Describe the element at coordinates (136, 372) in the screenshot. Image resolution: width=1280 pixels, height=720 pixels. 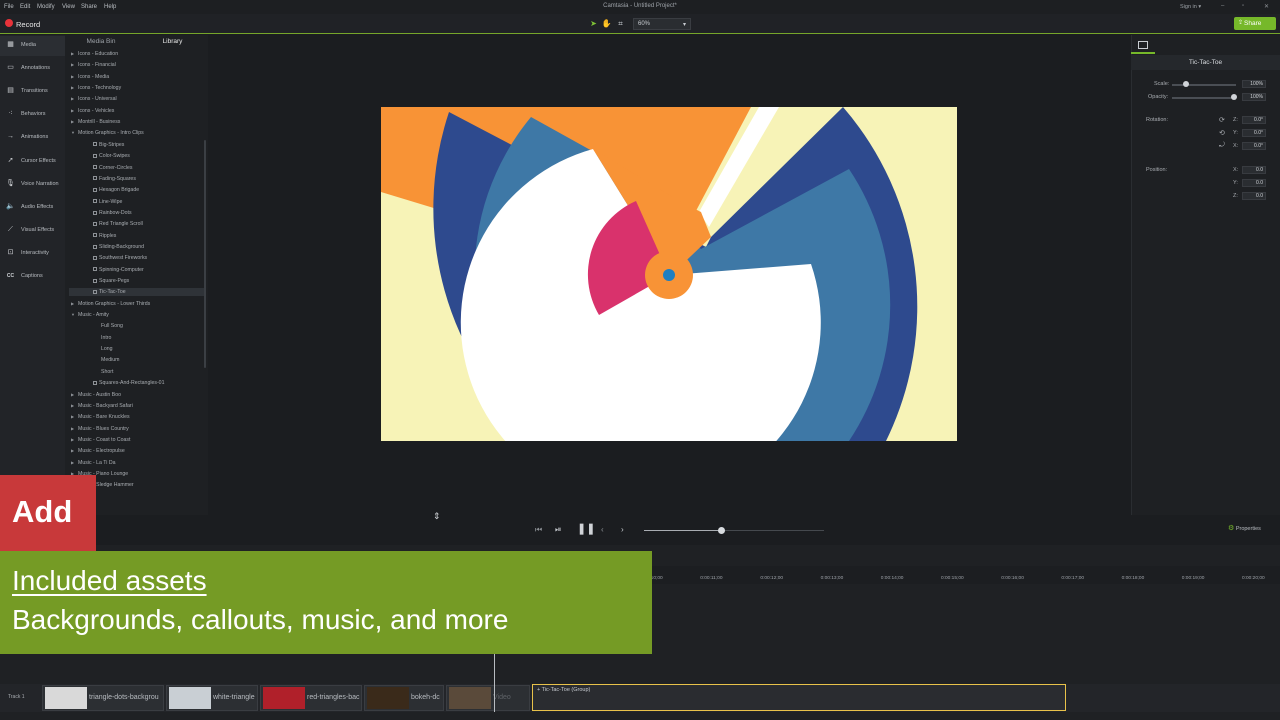
I see `library-item: Short` at that location.